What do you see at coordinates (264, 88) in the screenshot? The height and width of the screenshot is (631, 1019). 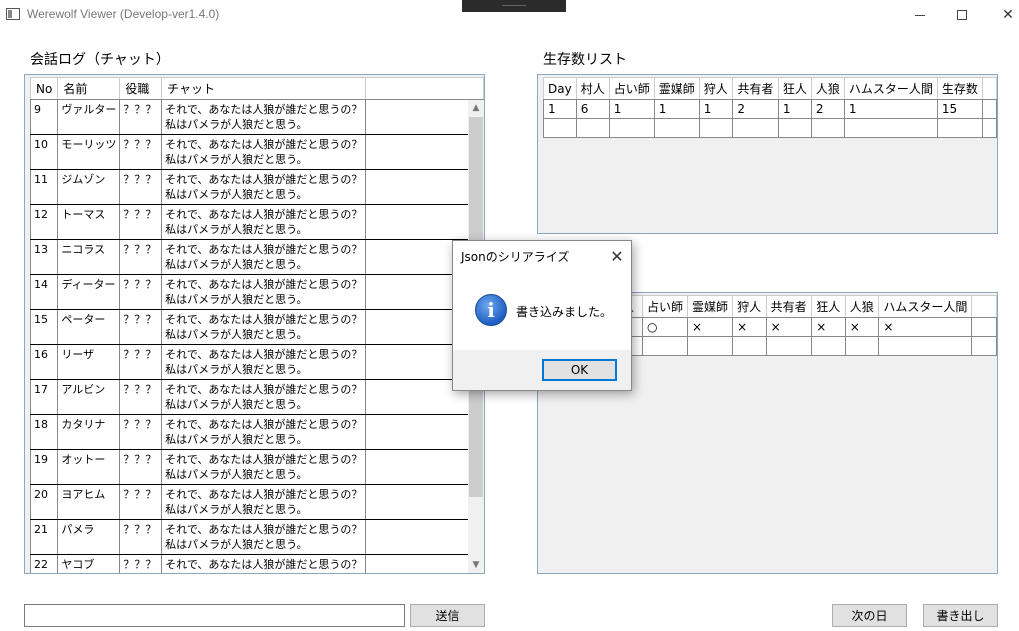 I see `header-chat: チャット` at bounding box center [264, 88].